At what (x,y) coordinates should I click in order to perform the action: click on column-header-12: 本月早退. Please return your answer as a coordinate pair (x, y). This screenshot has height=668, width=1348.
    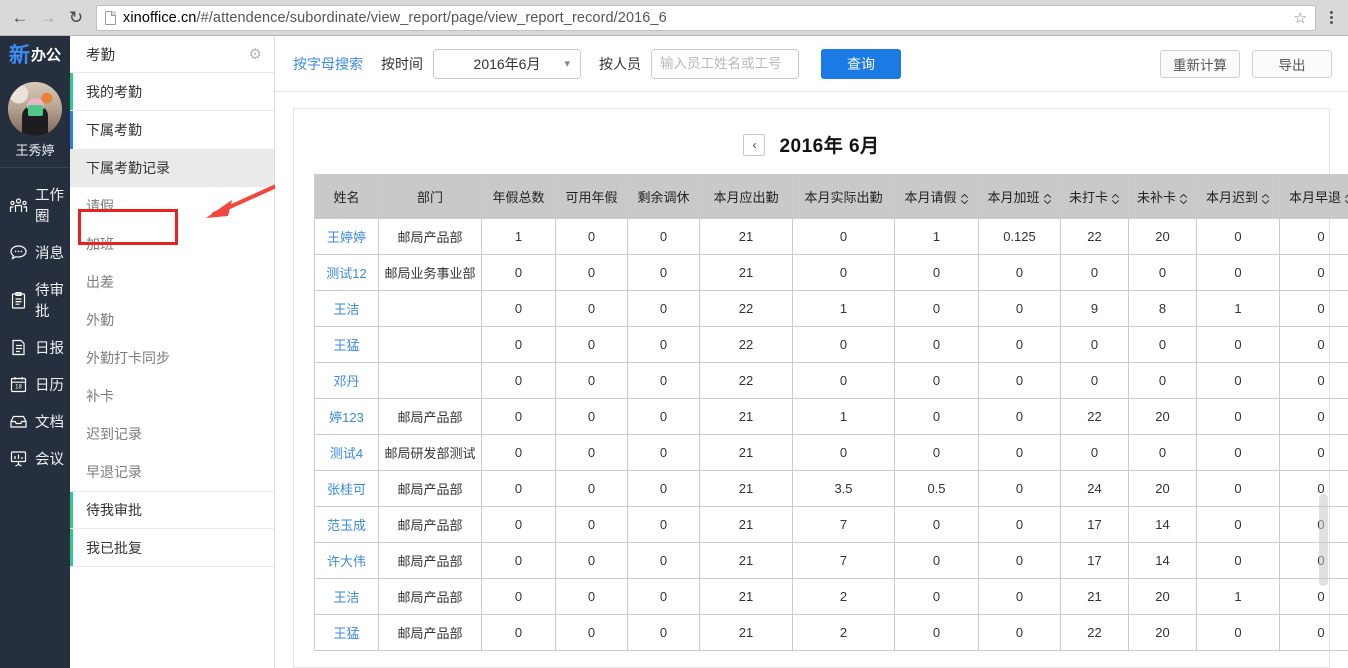
    Looking at the image, I should click on (1313, 196).